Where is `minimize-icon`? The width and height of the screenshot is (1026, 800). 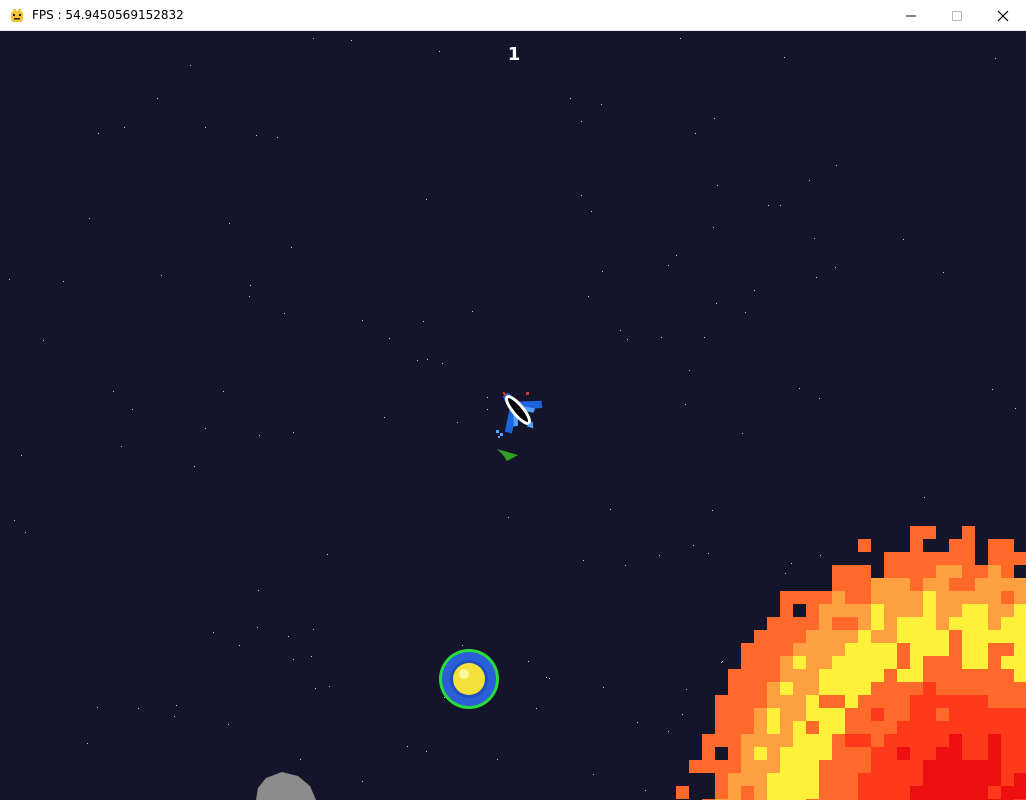 minimize-icon is located at coordinates (911, 15).